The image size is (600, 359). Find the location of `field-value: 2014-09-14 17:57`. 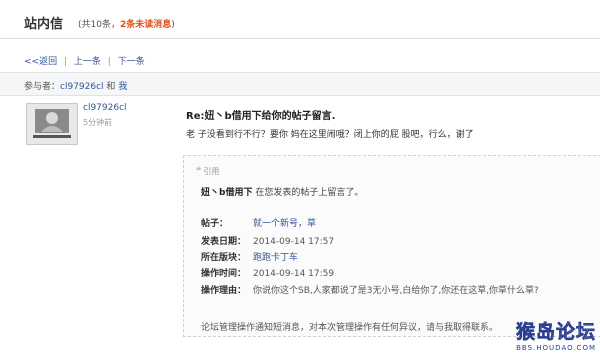

field-value: 2014-09-14 17:57 is located at coordinates (294, 242).